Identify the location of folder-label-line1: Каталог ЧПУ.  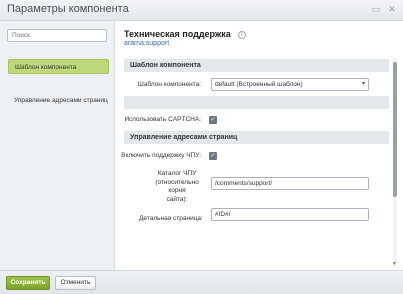
(177, 173).